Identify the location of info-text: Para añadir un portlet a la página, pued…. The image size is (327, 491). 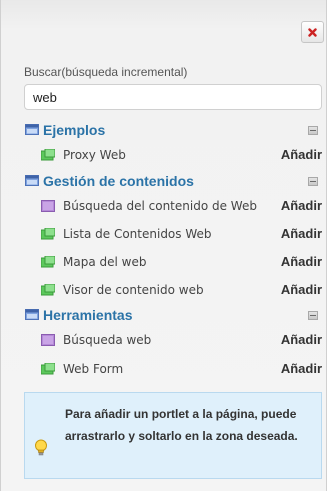
(181, 425).